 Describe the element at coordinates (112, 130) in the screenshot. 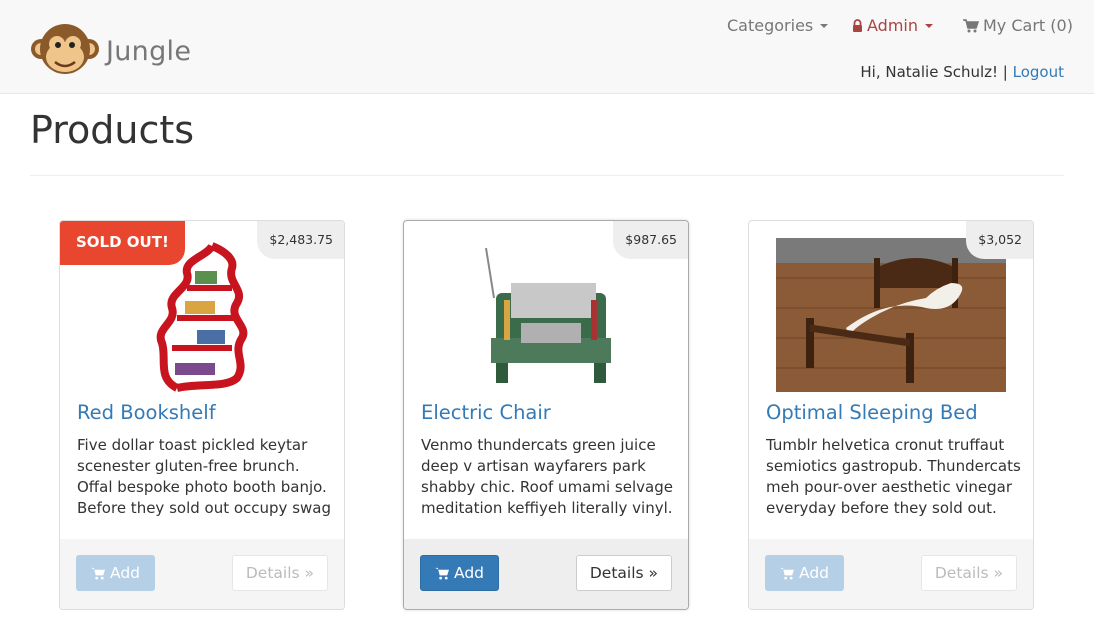

I see `page-title: Products` at that location.